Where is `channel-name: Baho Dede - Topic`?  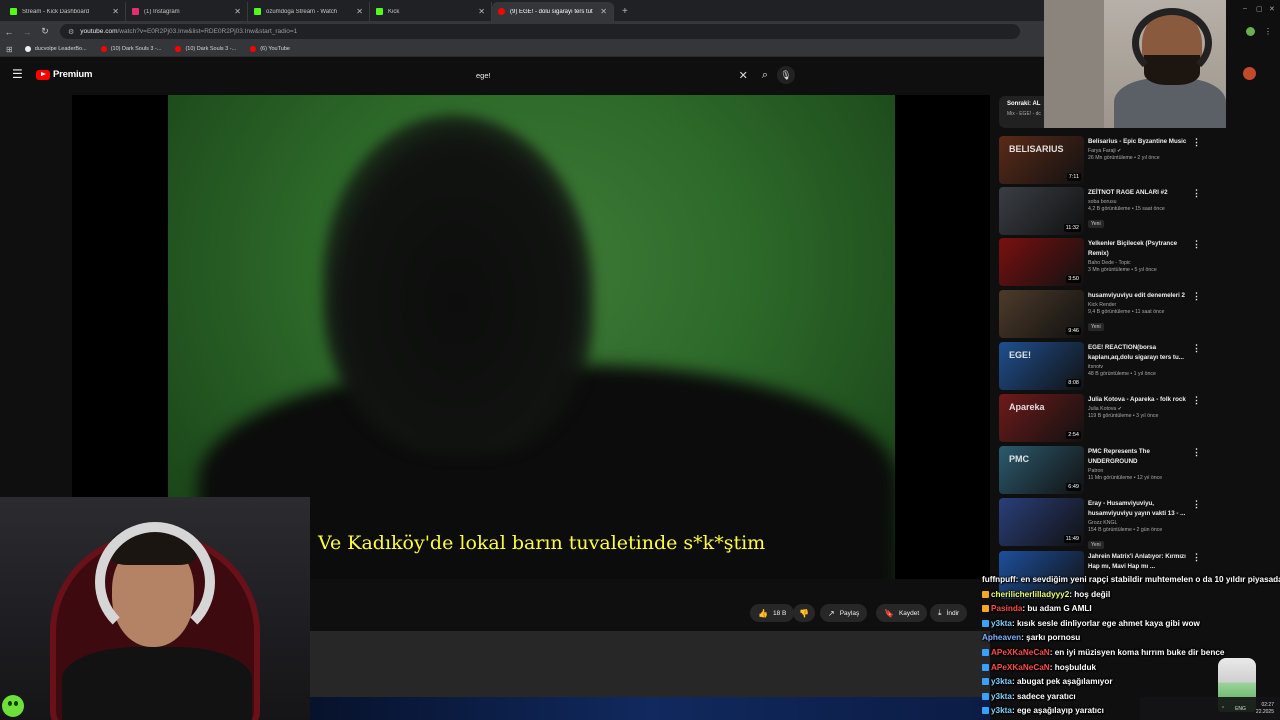
channel-name: Baho Dede - Topic is located at coordinates (1138, 263).